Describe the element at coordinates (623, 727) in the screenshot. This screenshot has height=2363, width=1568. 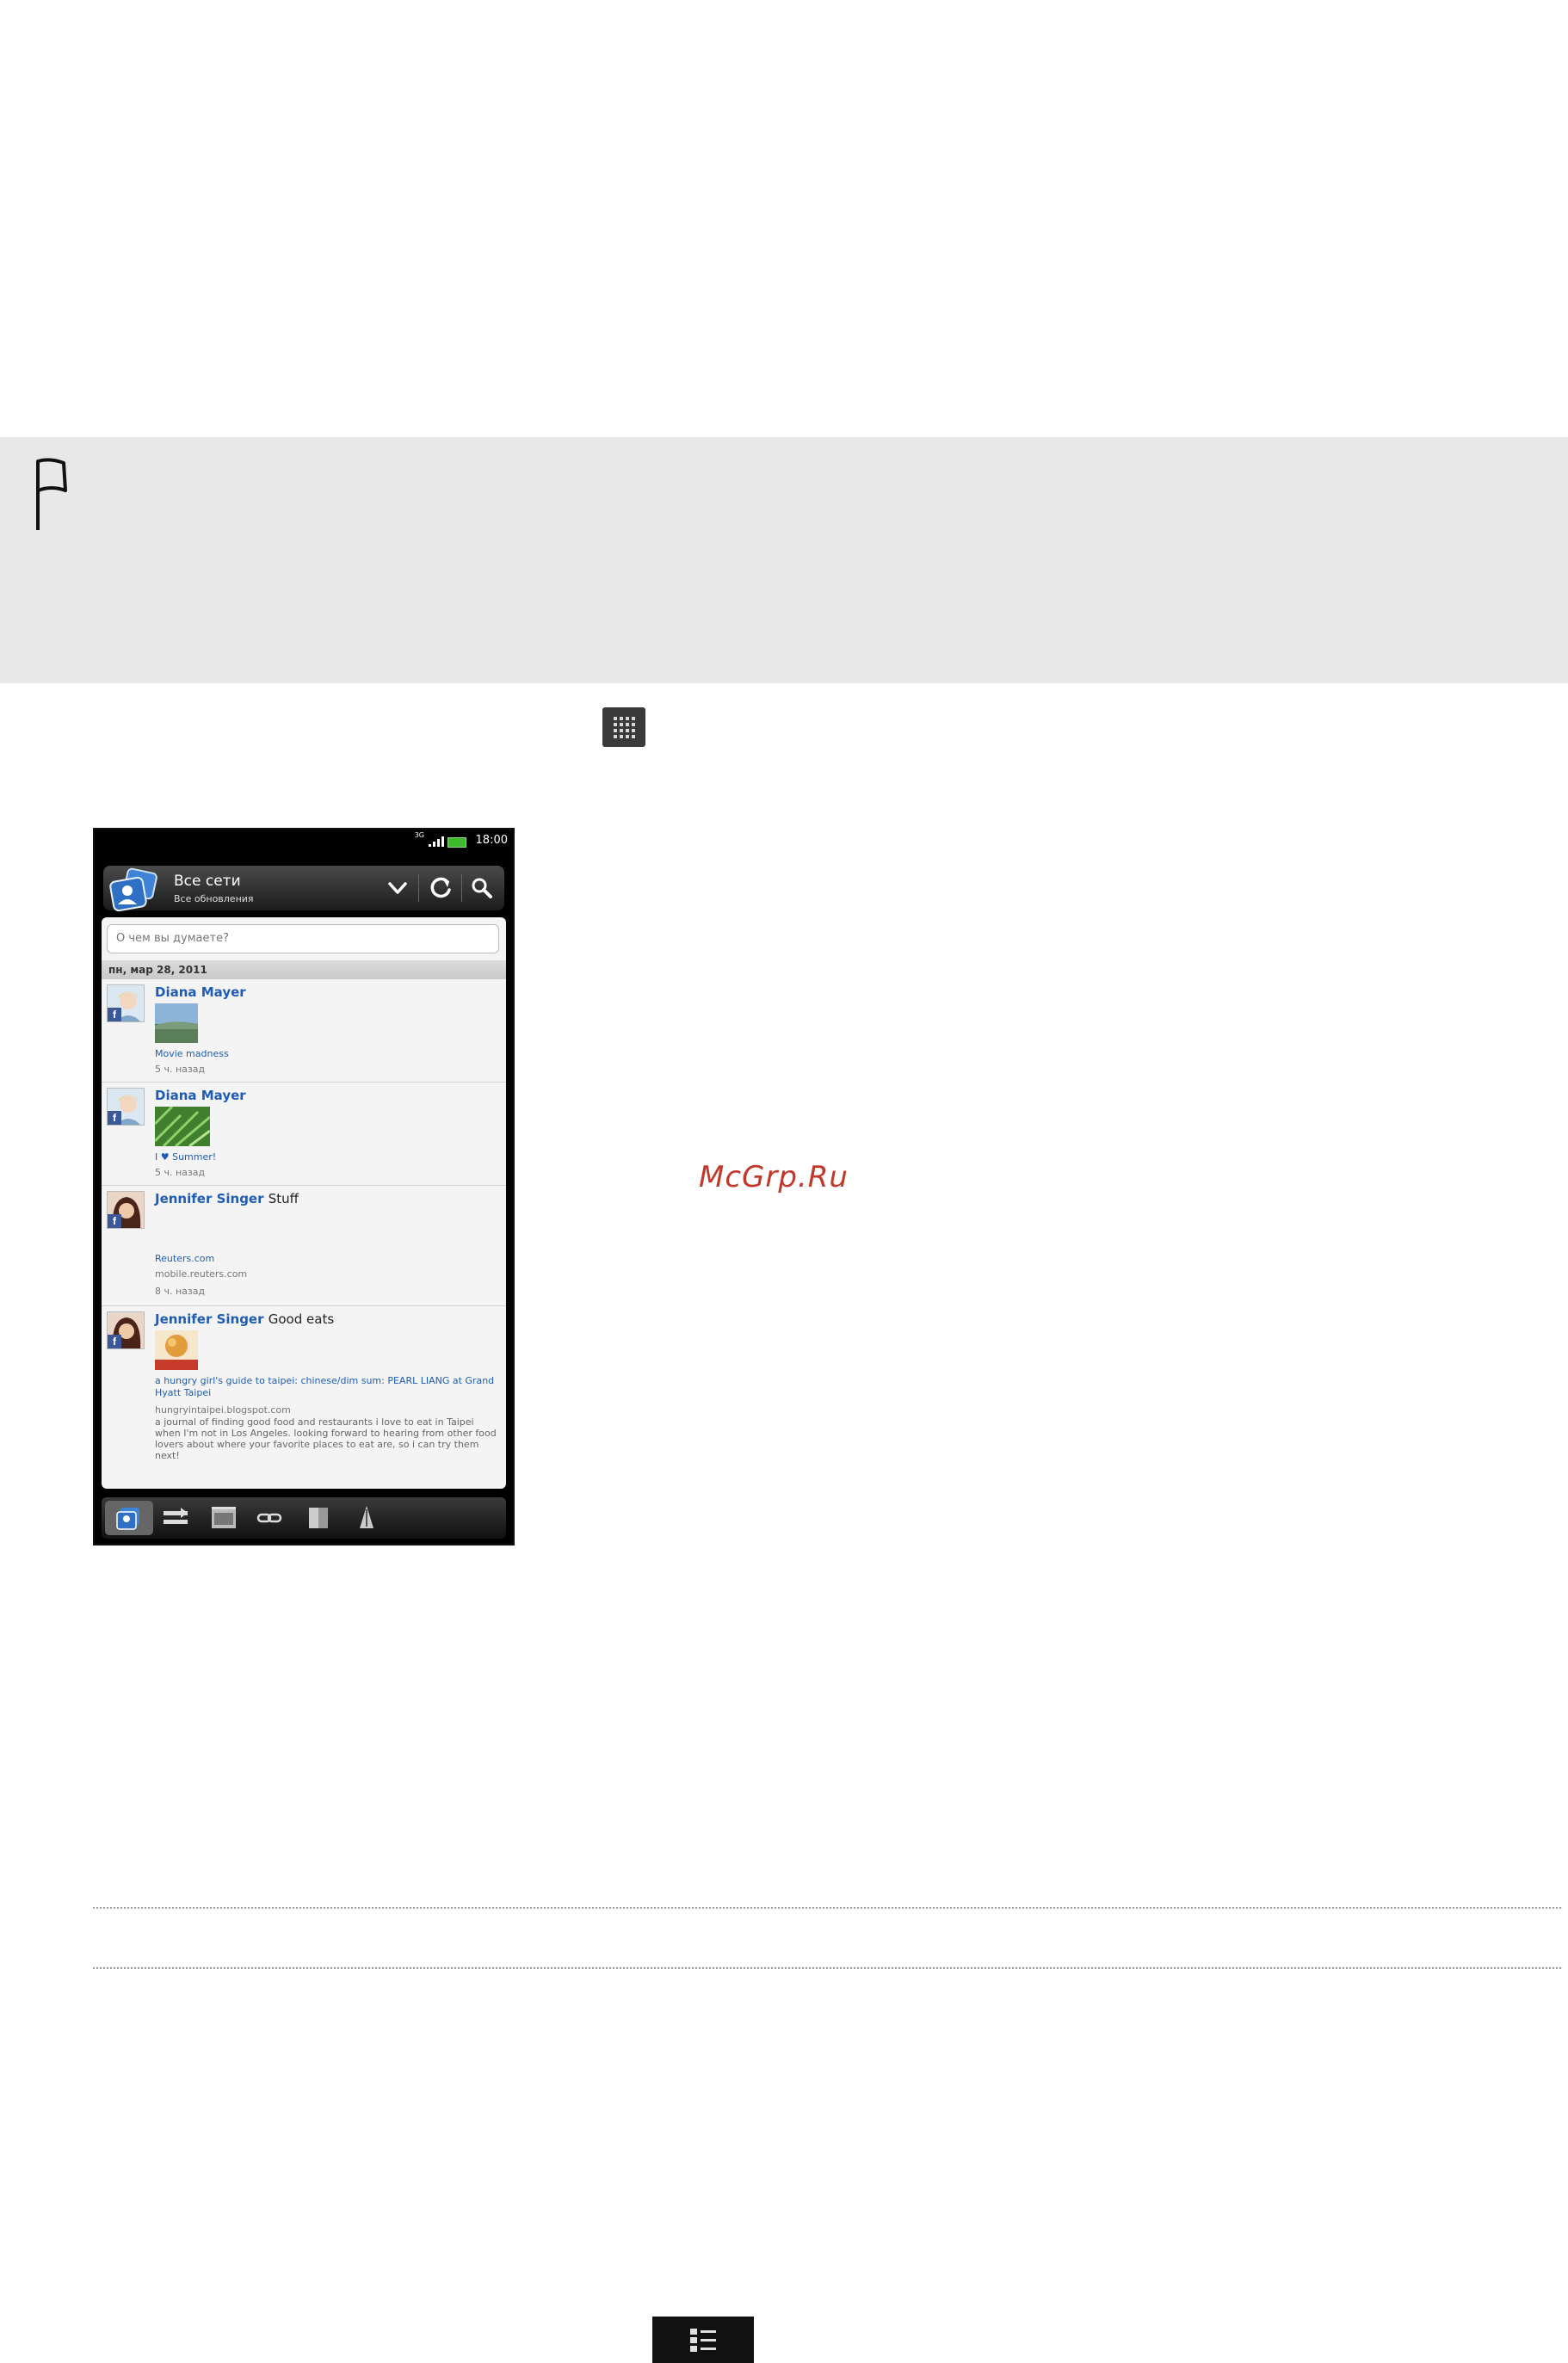
I see `all-apps-grid-icon` at that location.